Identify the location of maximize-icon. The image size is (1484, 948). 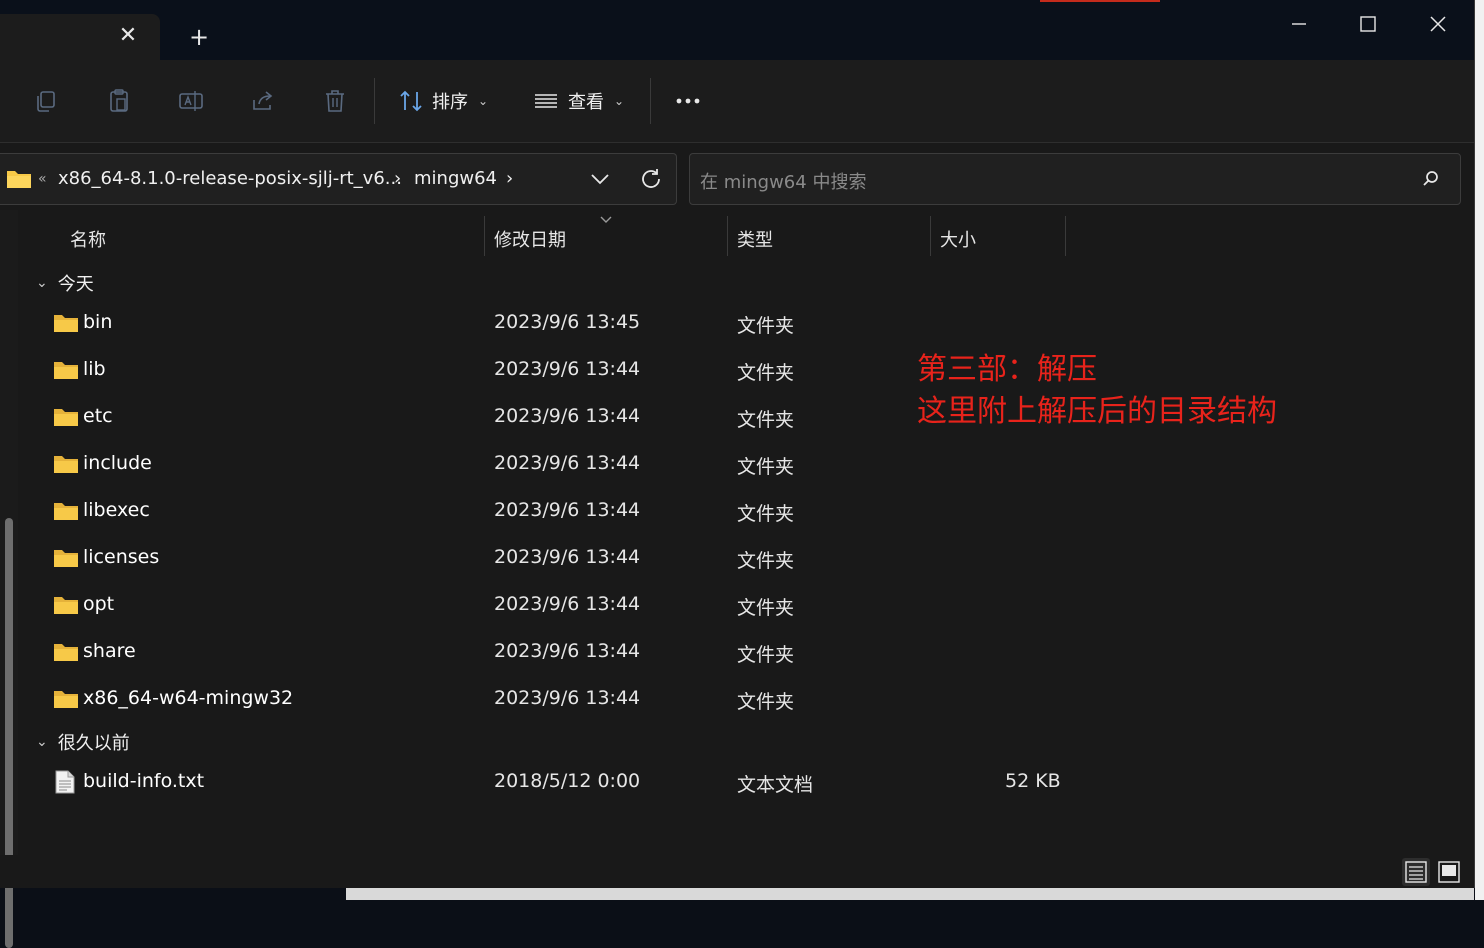
(1368, 24).